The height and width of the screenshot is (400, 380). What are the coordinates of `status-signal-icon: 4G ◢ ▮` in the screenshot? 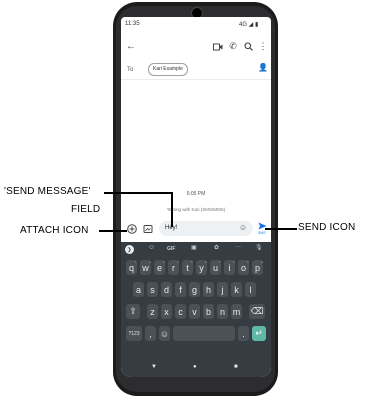 It's located at (249, 25).